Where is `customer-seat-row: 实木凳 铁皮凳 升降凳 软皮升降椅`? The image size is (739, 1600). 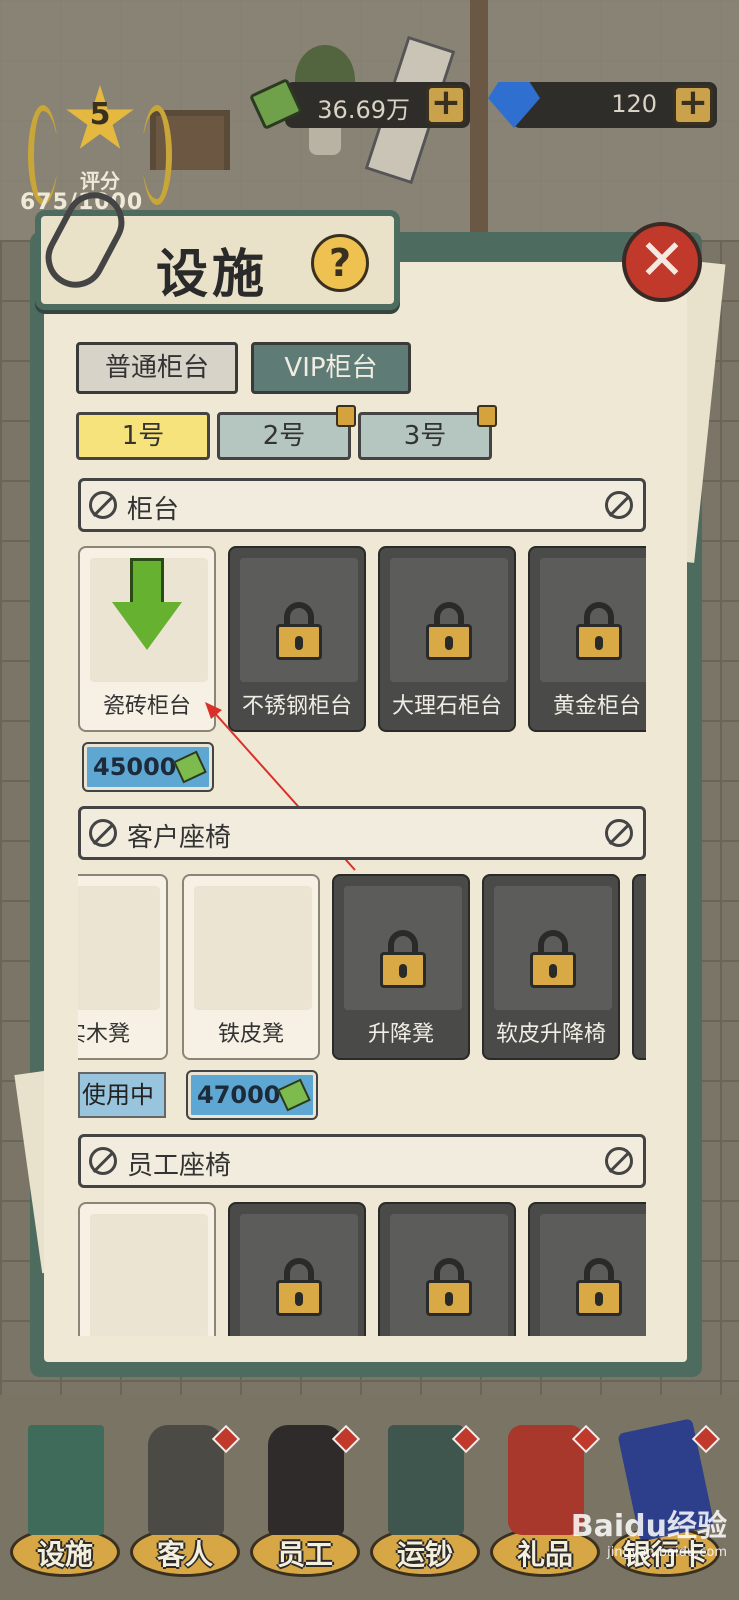
customer-seat-row: 实木凳 铁皮凳 升降凳 软皮升降椅 is located at coordinates (362, 969).